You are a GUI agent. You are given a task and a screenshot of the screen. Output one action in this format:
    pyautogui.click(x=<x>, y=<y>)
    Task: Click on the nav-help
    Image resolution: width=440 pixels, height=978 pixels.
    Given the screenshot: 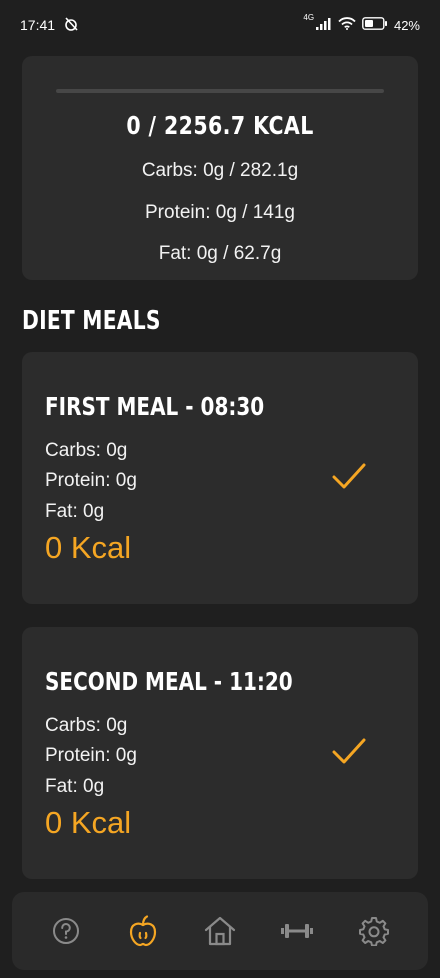 What is the action you would take?
    pyautogui.click(x=66, y=931)
    